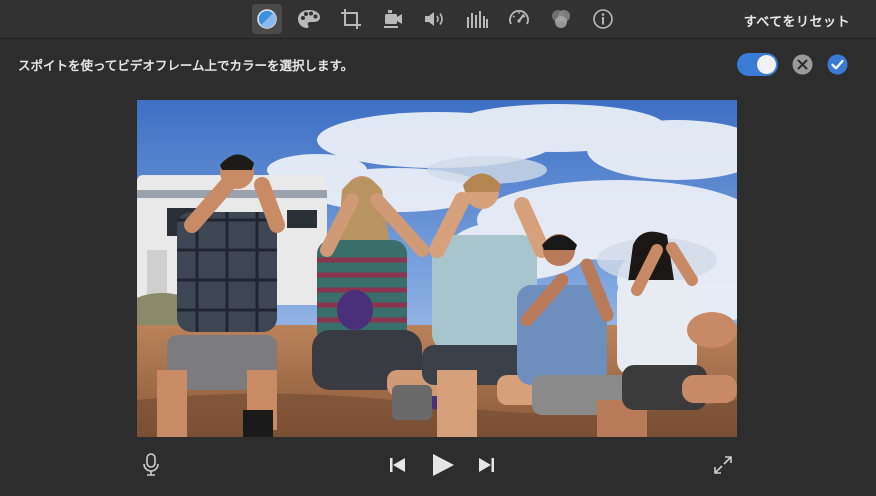 This screenshot has height=496, width=876. I want to click on crop-icon, so click(351, 19).